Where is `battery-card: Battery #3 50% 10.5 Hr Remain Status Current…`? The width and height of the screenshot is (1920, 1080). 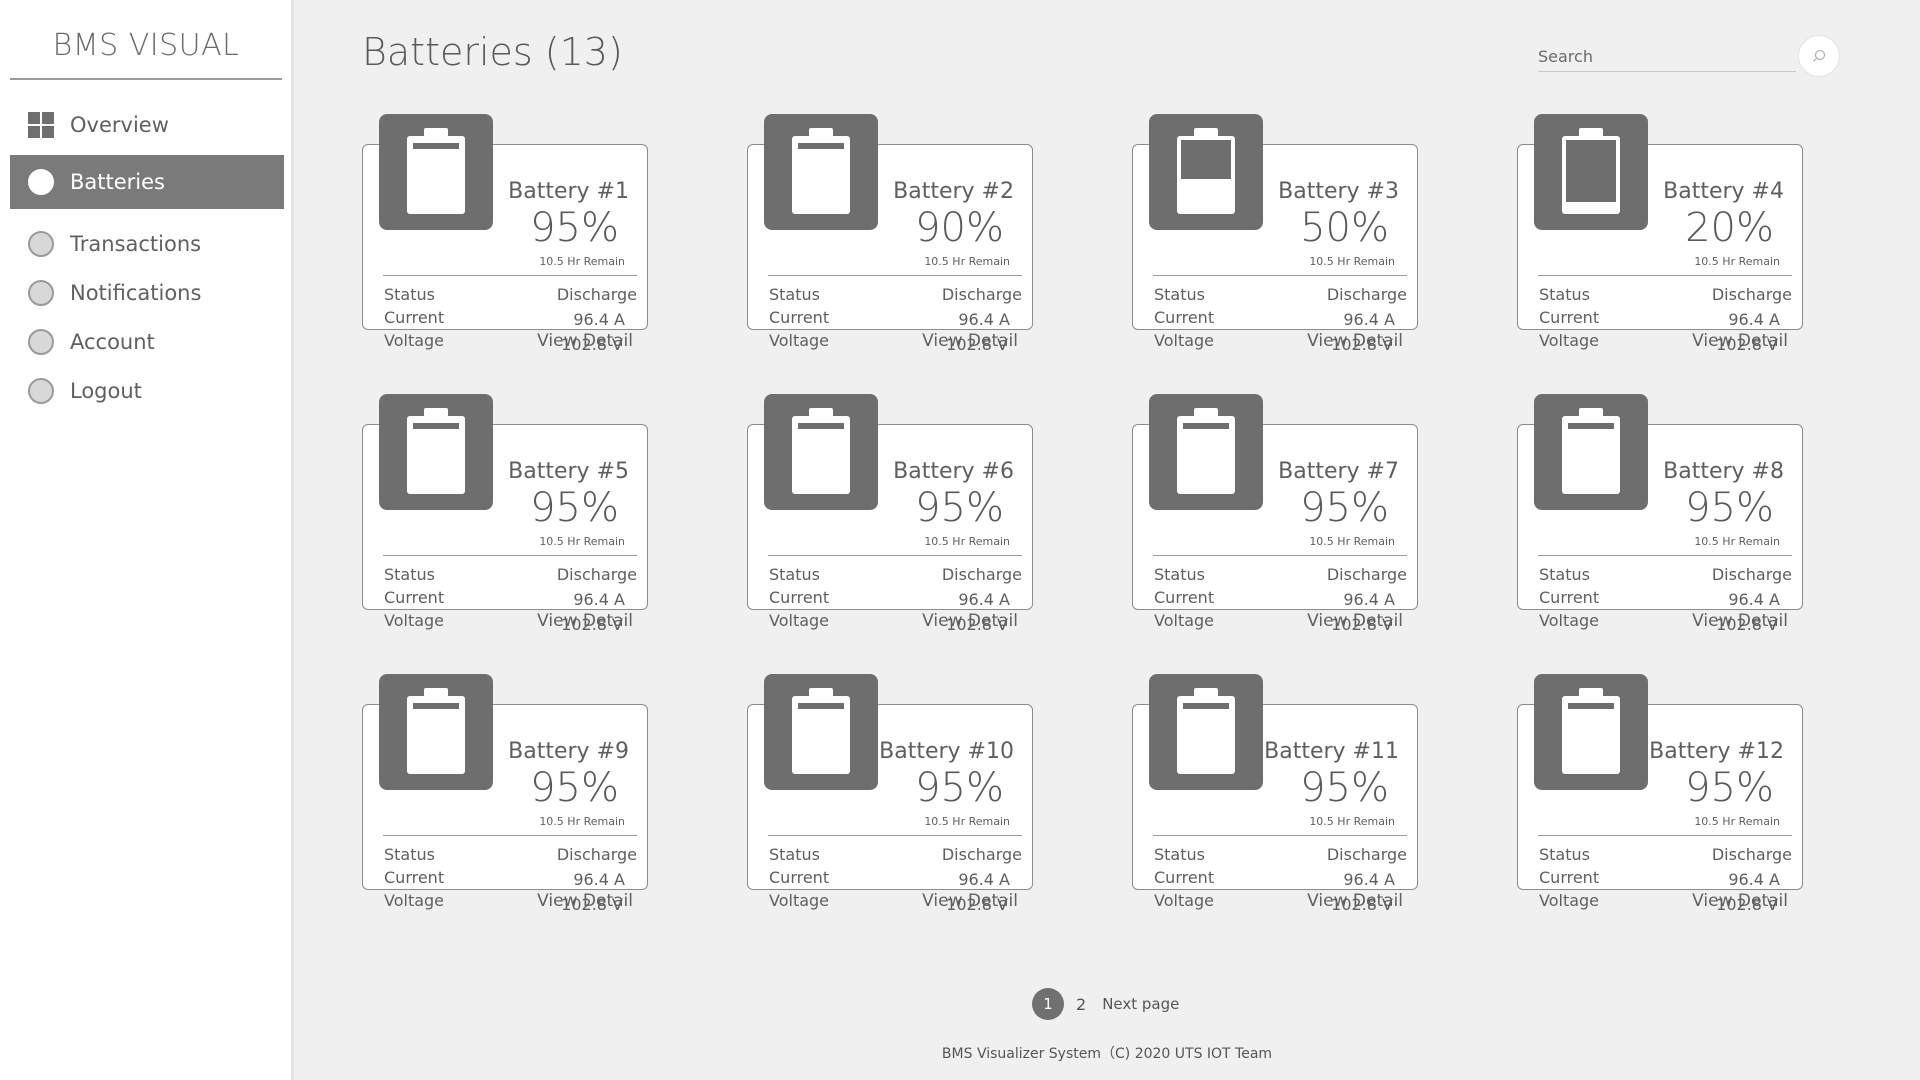
battery-card: Battery #3 50% 10.5 Hr Remain Status Current… is located at coordinates (1275, 234).